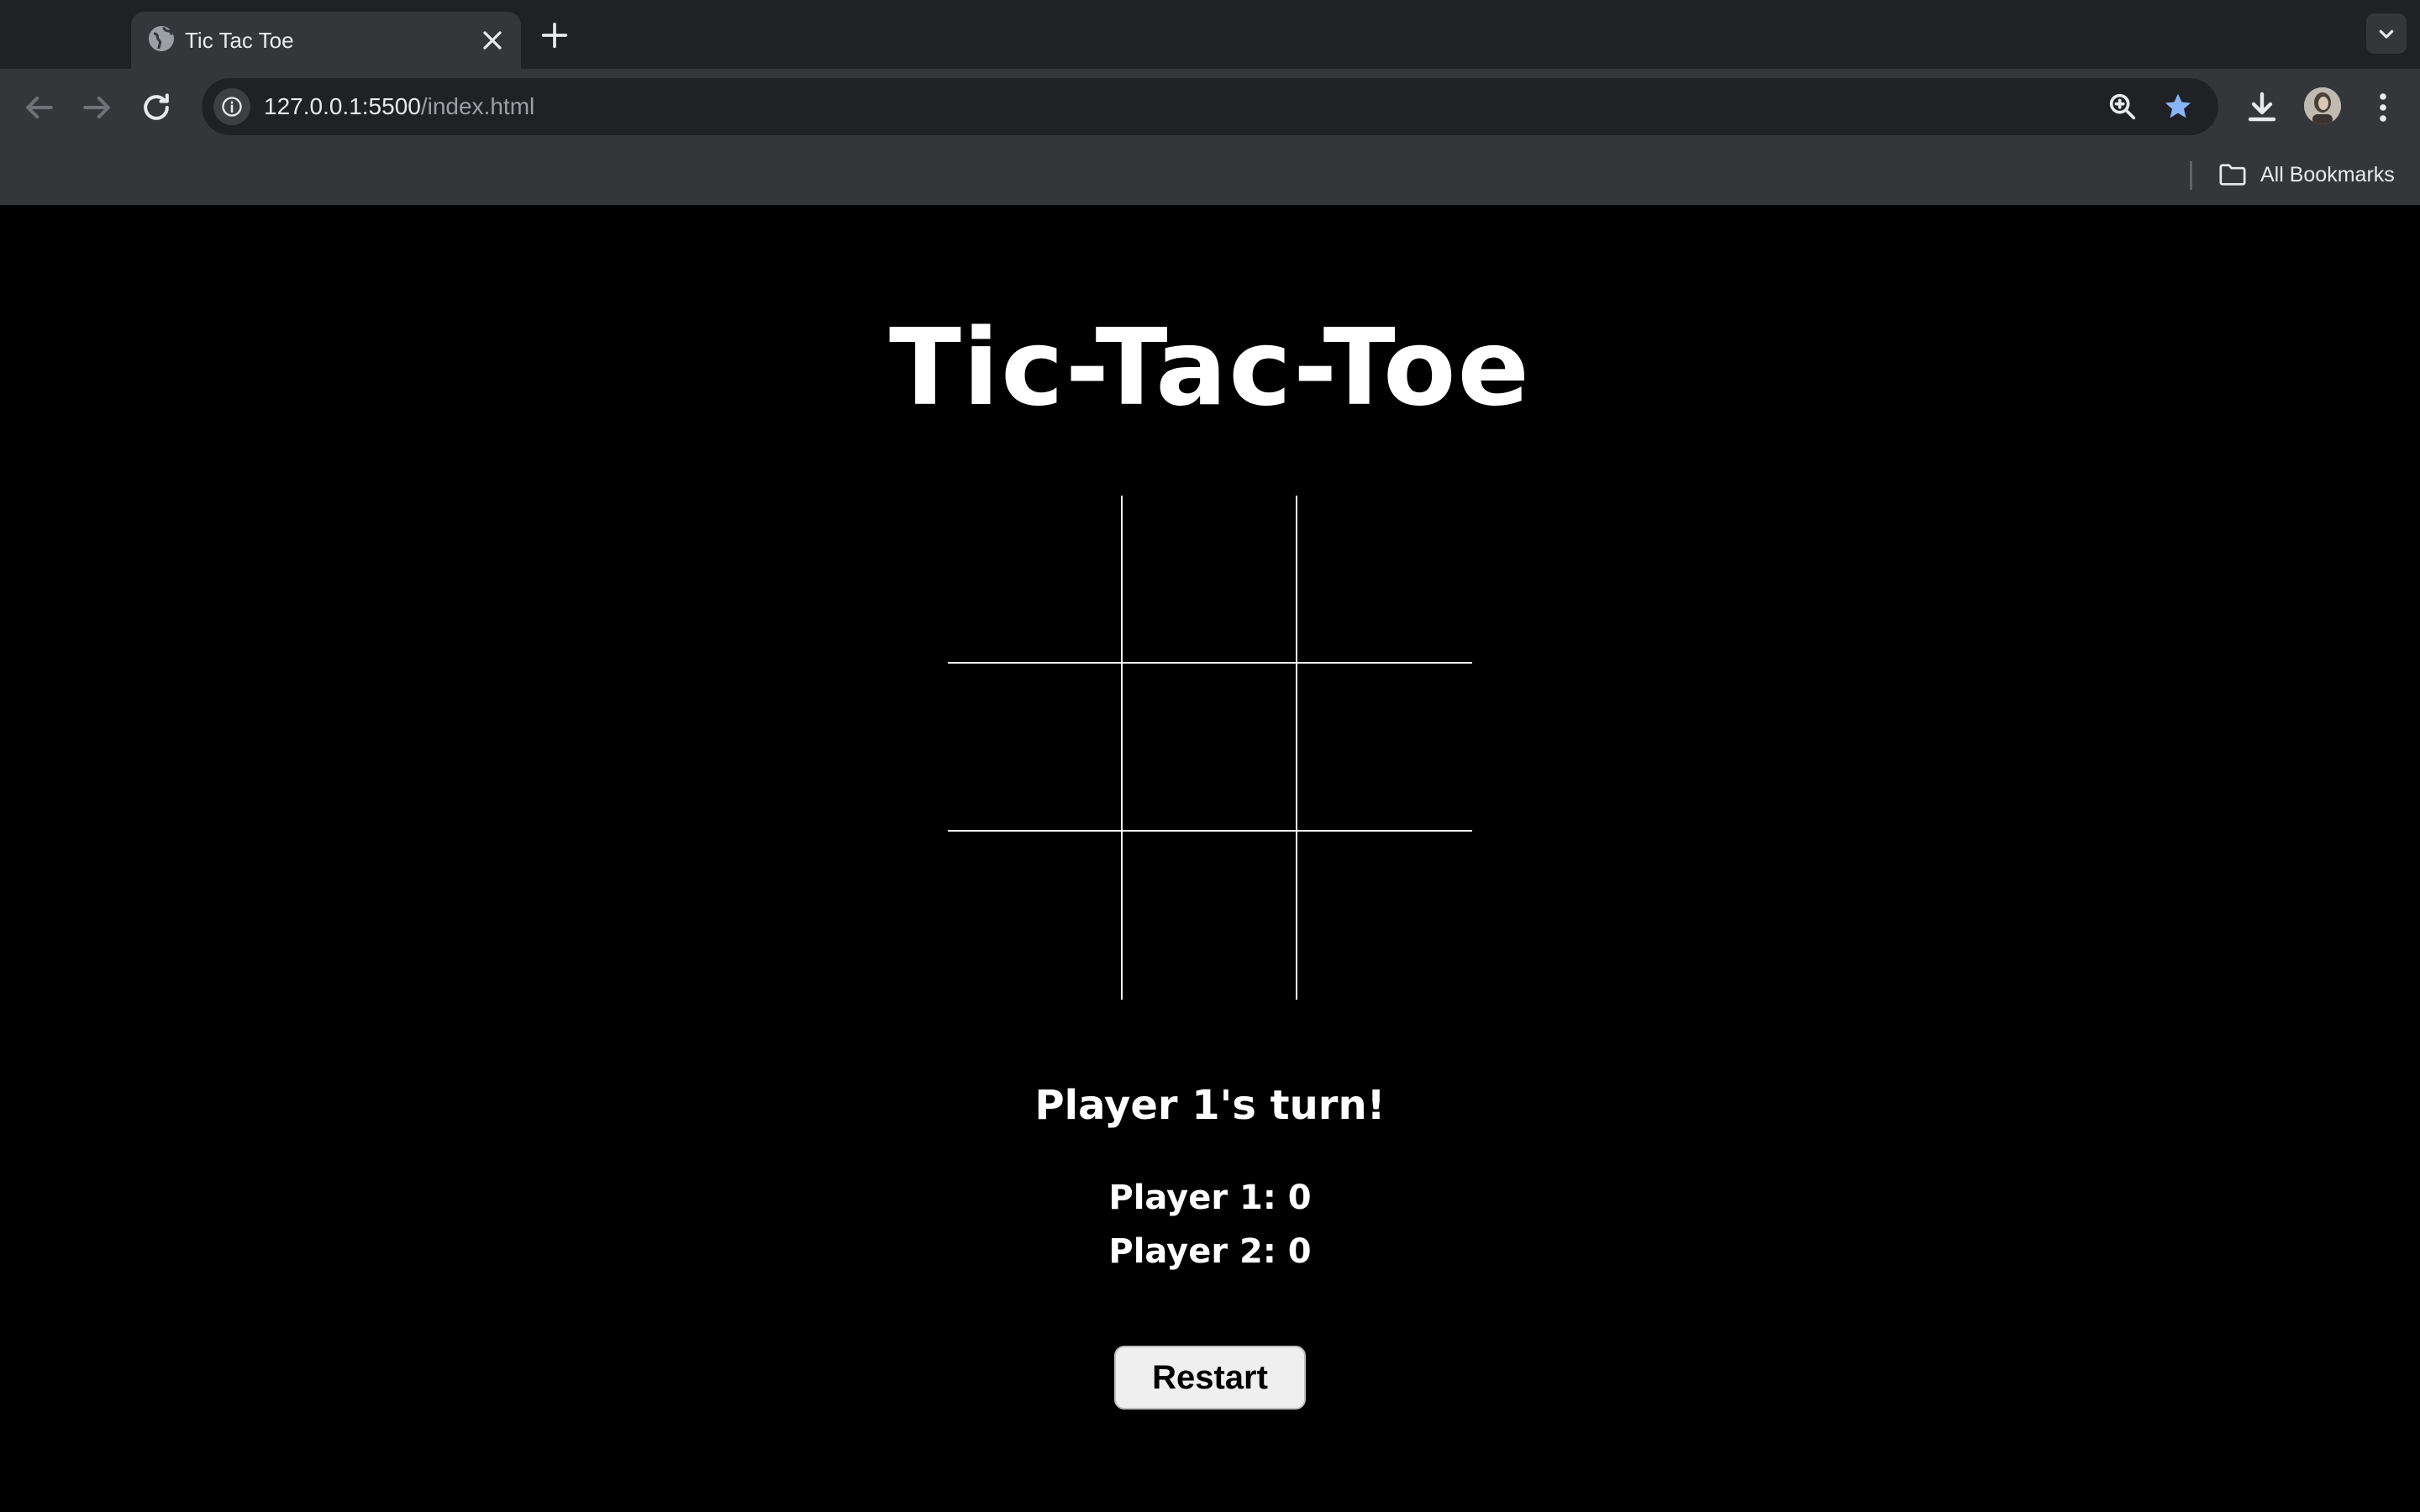 This screenshot has width=2420, height=1512. Describe the element at coordinates (240, 40) in the screenshot. I see `tab-title: Tic Tac Toe` at that location.